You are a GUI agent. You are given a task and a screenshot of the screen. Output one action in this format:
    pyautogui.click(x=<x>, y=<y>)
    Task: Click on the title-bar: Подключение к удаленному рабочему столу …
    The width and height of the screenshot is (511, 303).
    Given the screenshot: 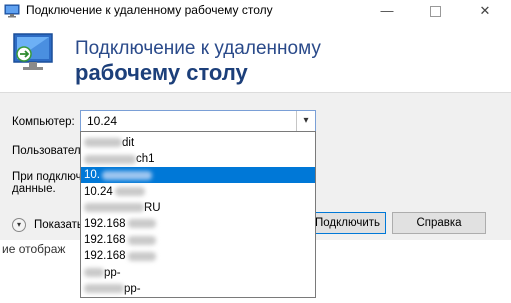 What is the action you would take?
    pyautogui.click(x=255, y=11)
    